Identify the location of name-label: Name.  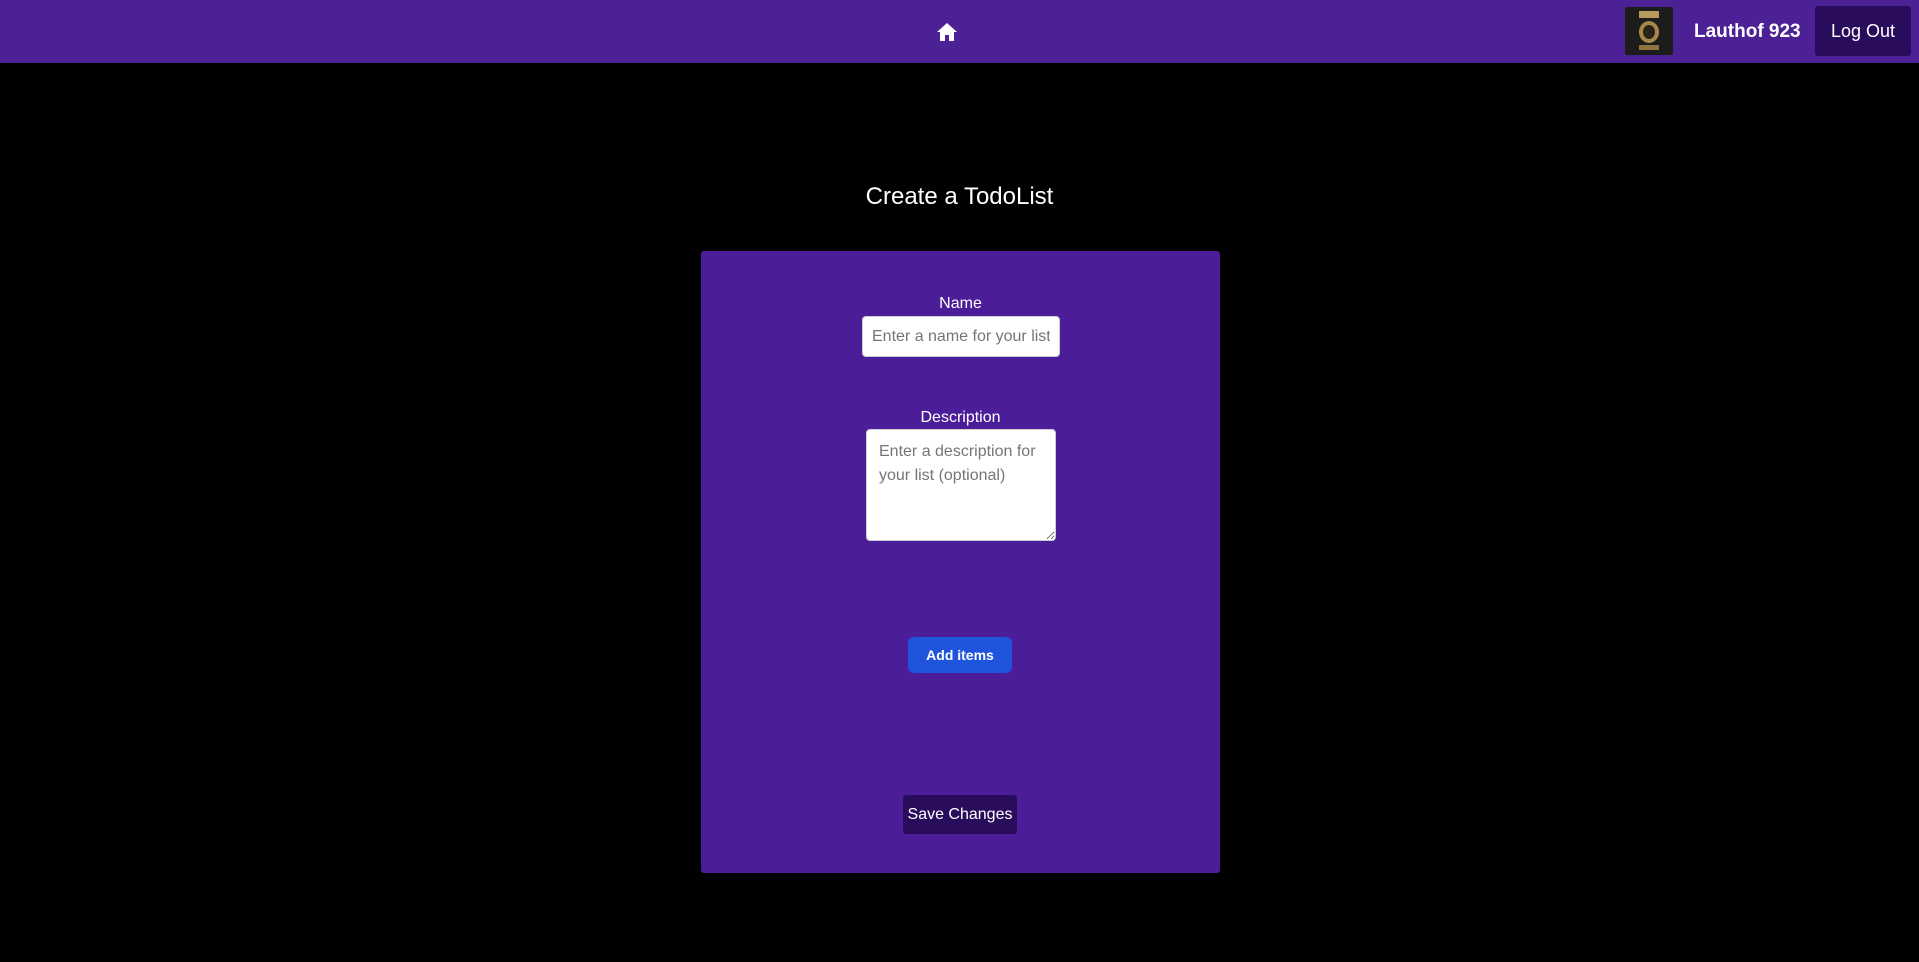
(960, 303).